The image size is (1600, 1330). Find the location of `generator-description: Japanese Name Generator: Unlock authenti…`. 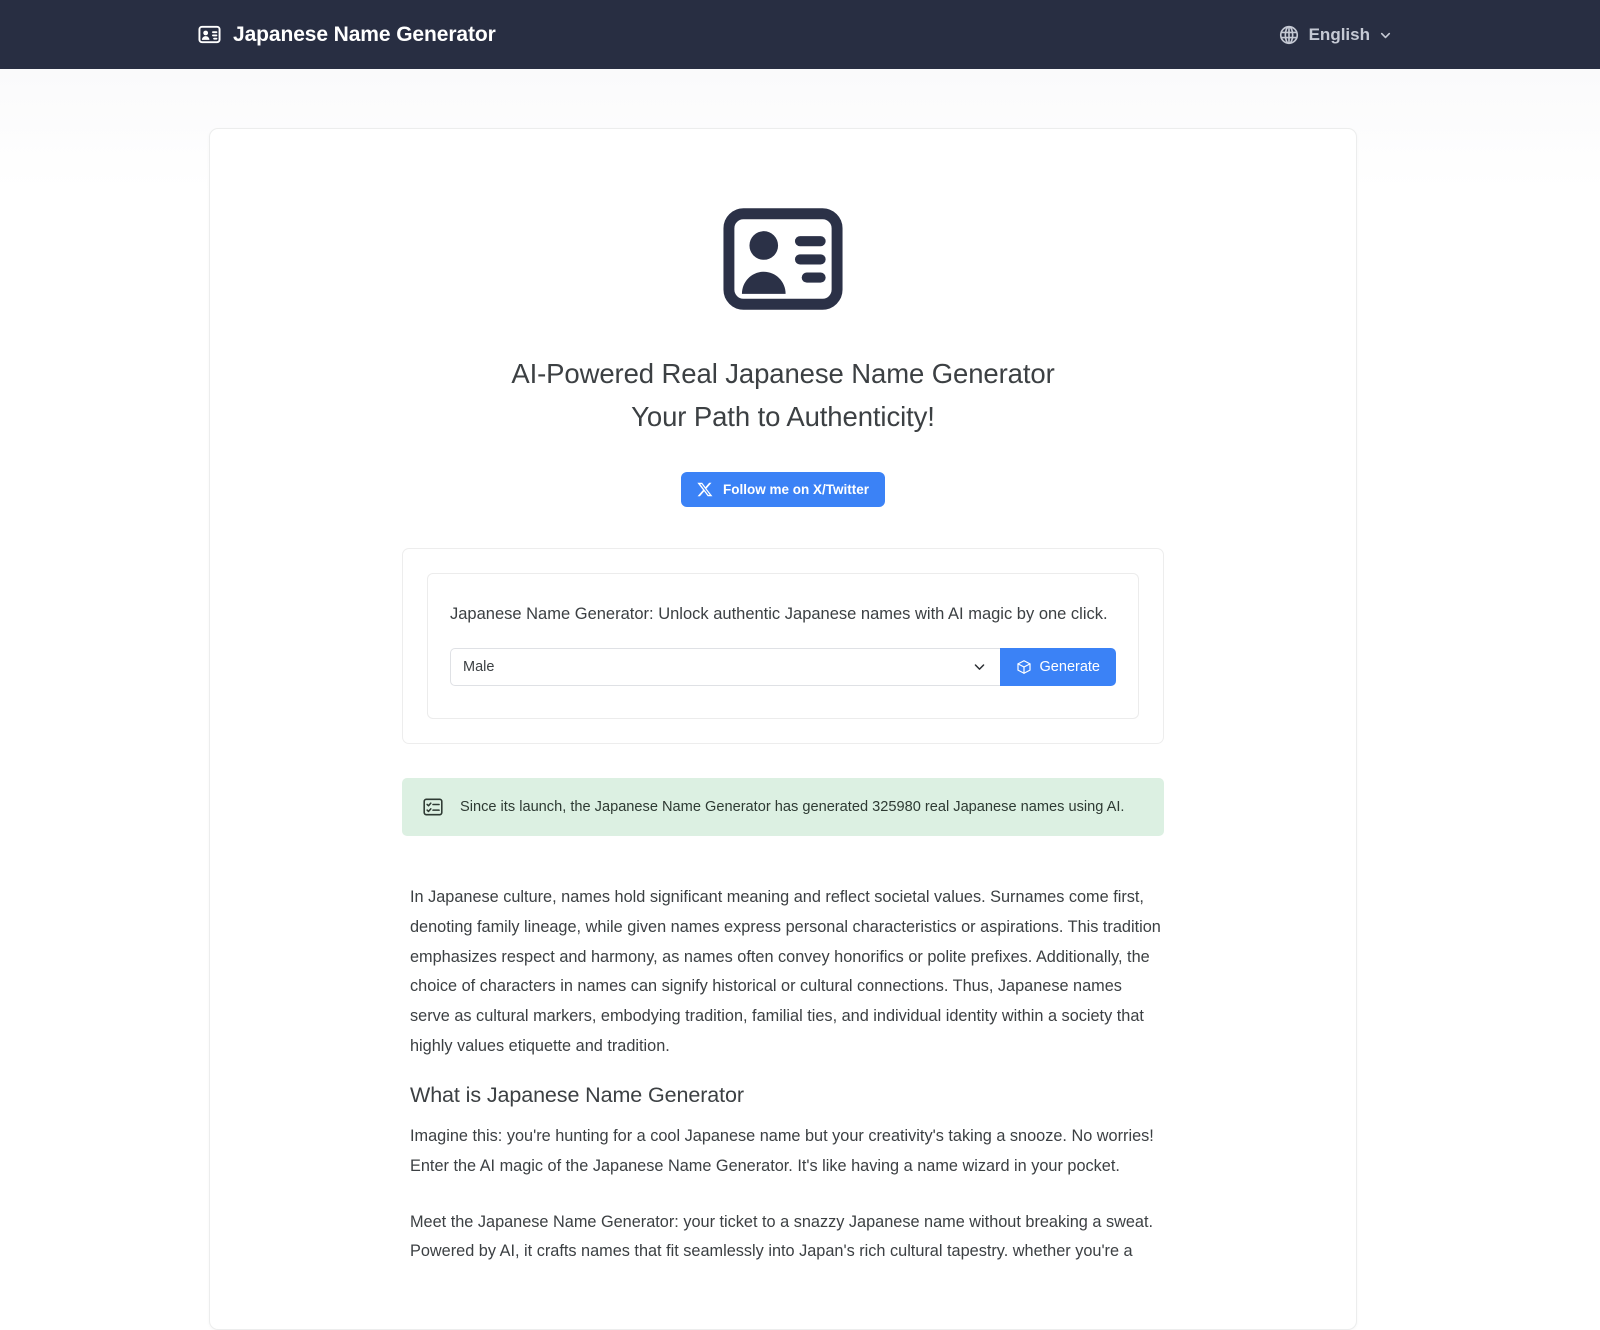

generator-description: Japanese Name Generator: Unlock authenti… is located at coordinates (783, 614).